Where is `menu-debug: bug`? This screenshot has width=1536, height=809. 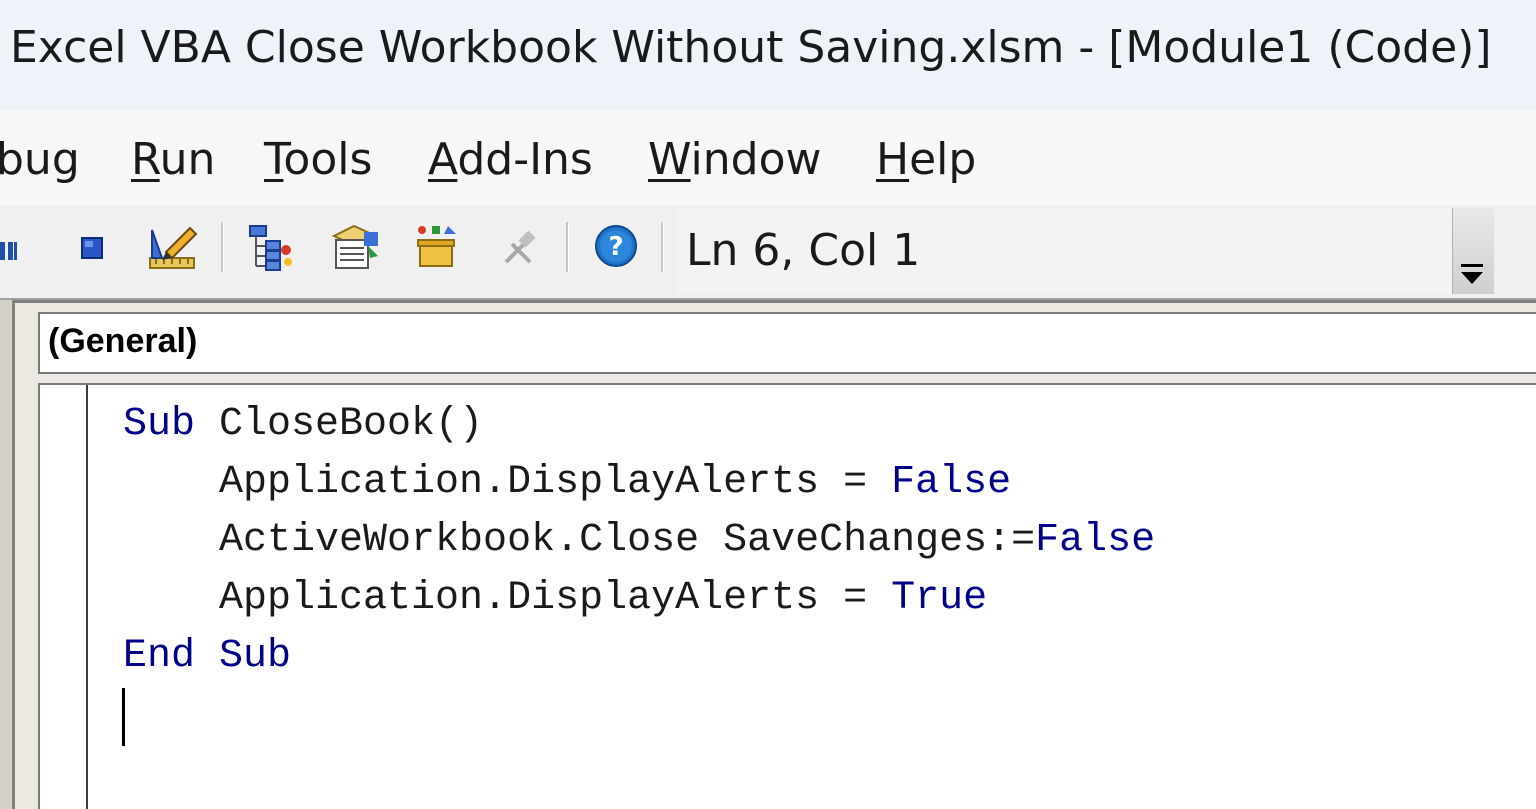 menu-debug: bug is located at coordinates (40, 159).